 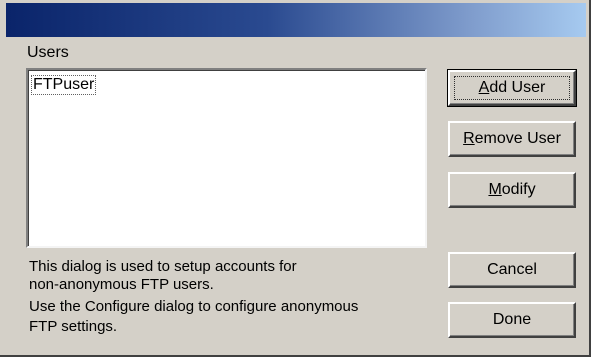 I want to click on cancel-label: Cancel, so click(x=512, y=269).